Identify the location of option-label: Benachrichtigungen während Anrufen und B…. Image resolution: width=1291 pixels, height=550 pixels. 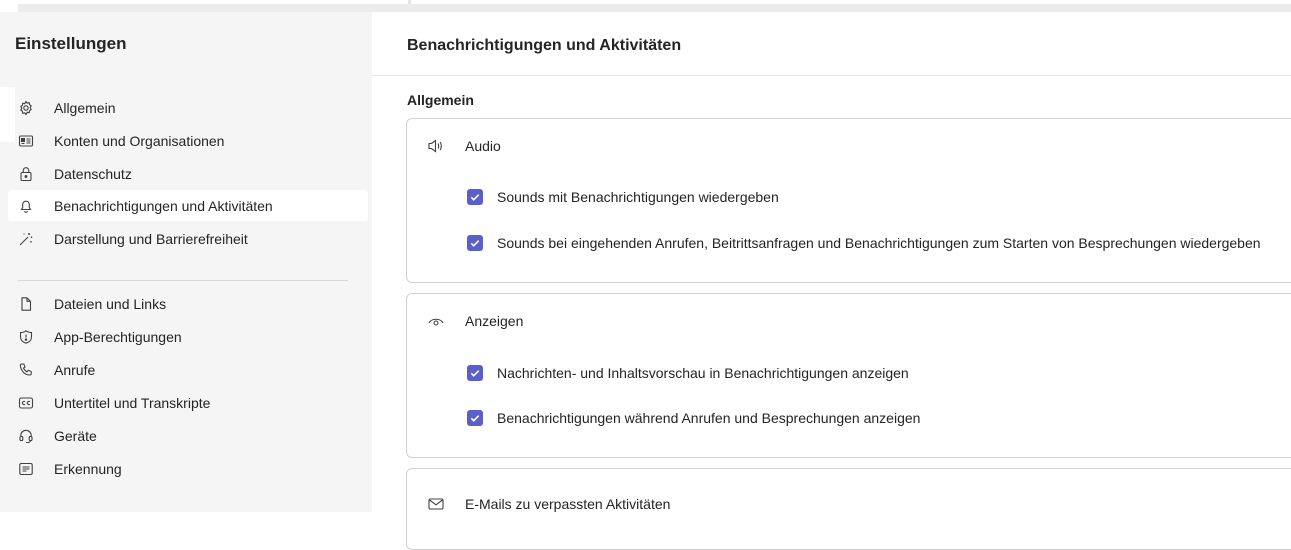
(709, 418).